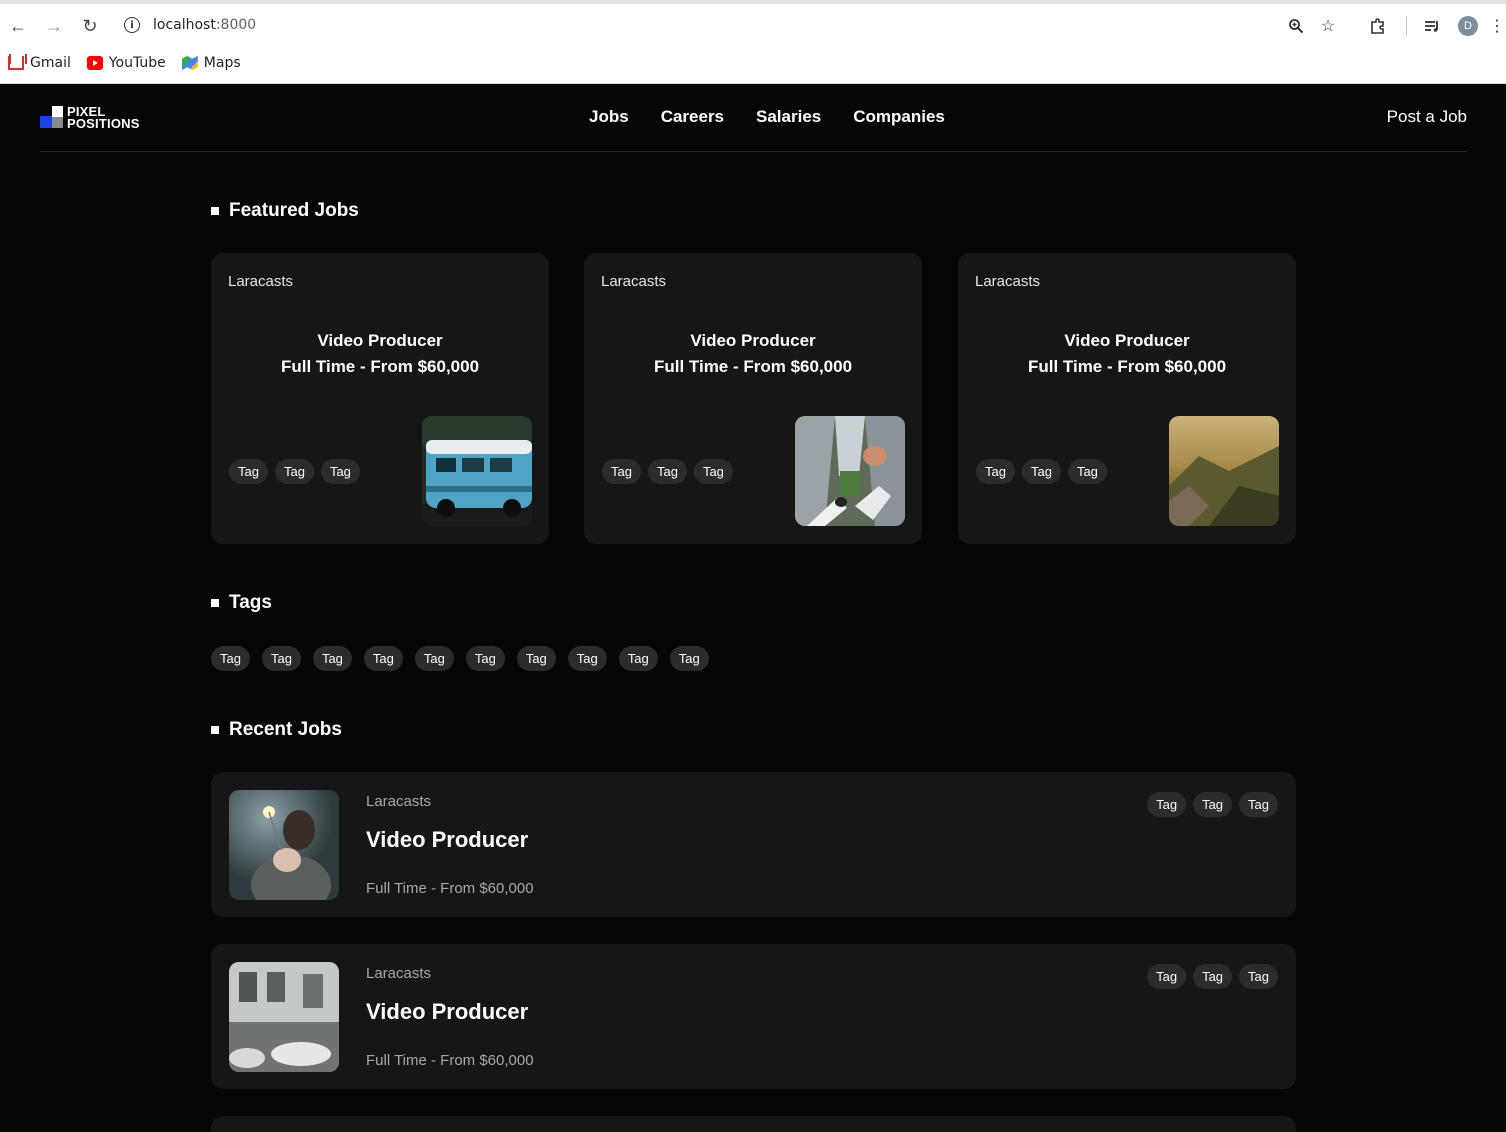 The image size is (1506, 1132). Describe the element at coordinates (52, 118) in the screenshot. I see `logo-mark-icon` at that location.